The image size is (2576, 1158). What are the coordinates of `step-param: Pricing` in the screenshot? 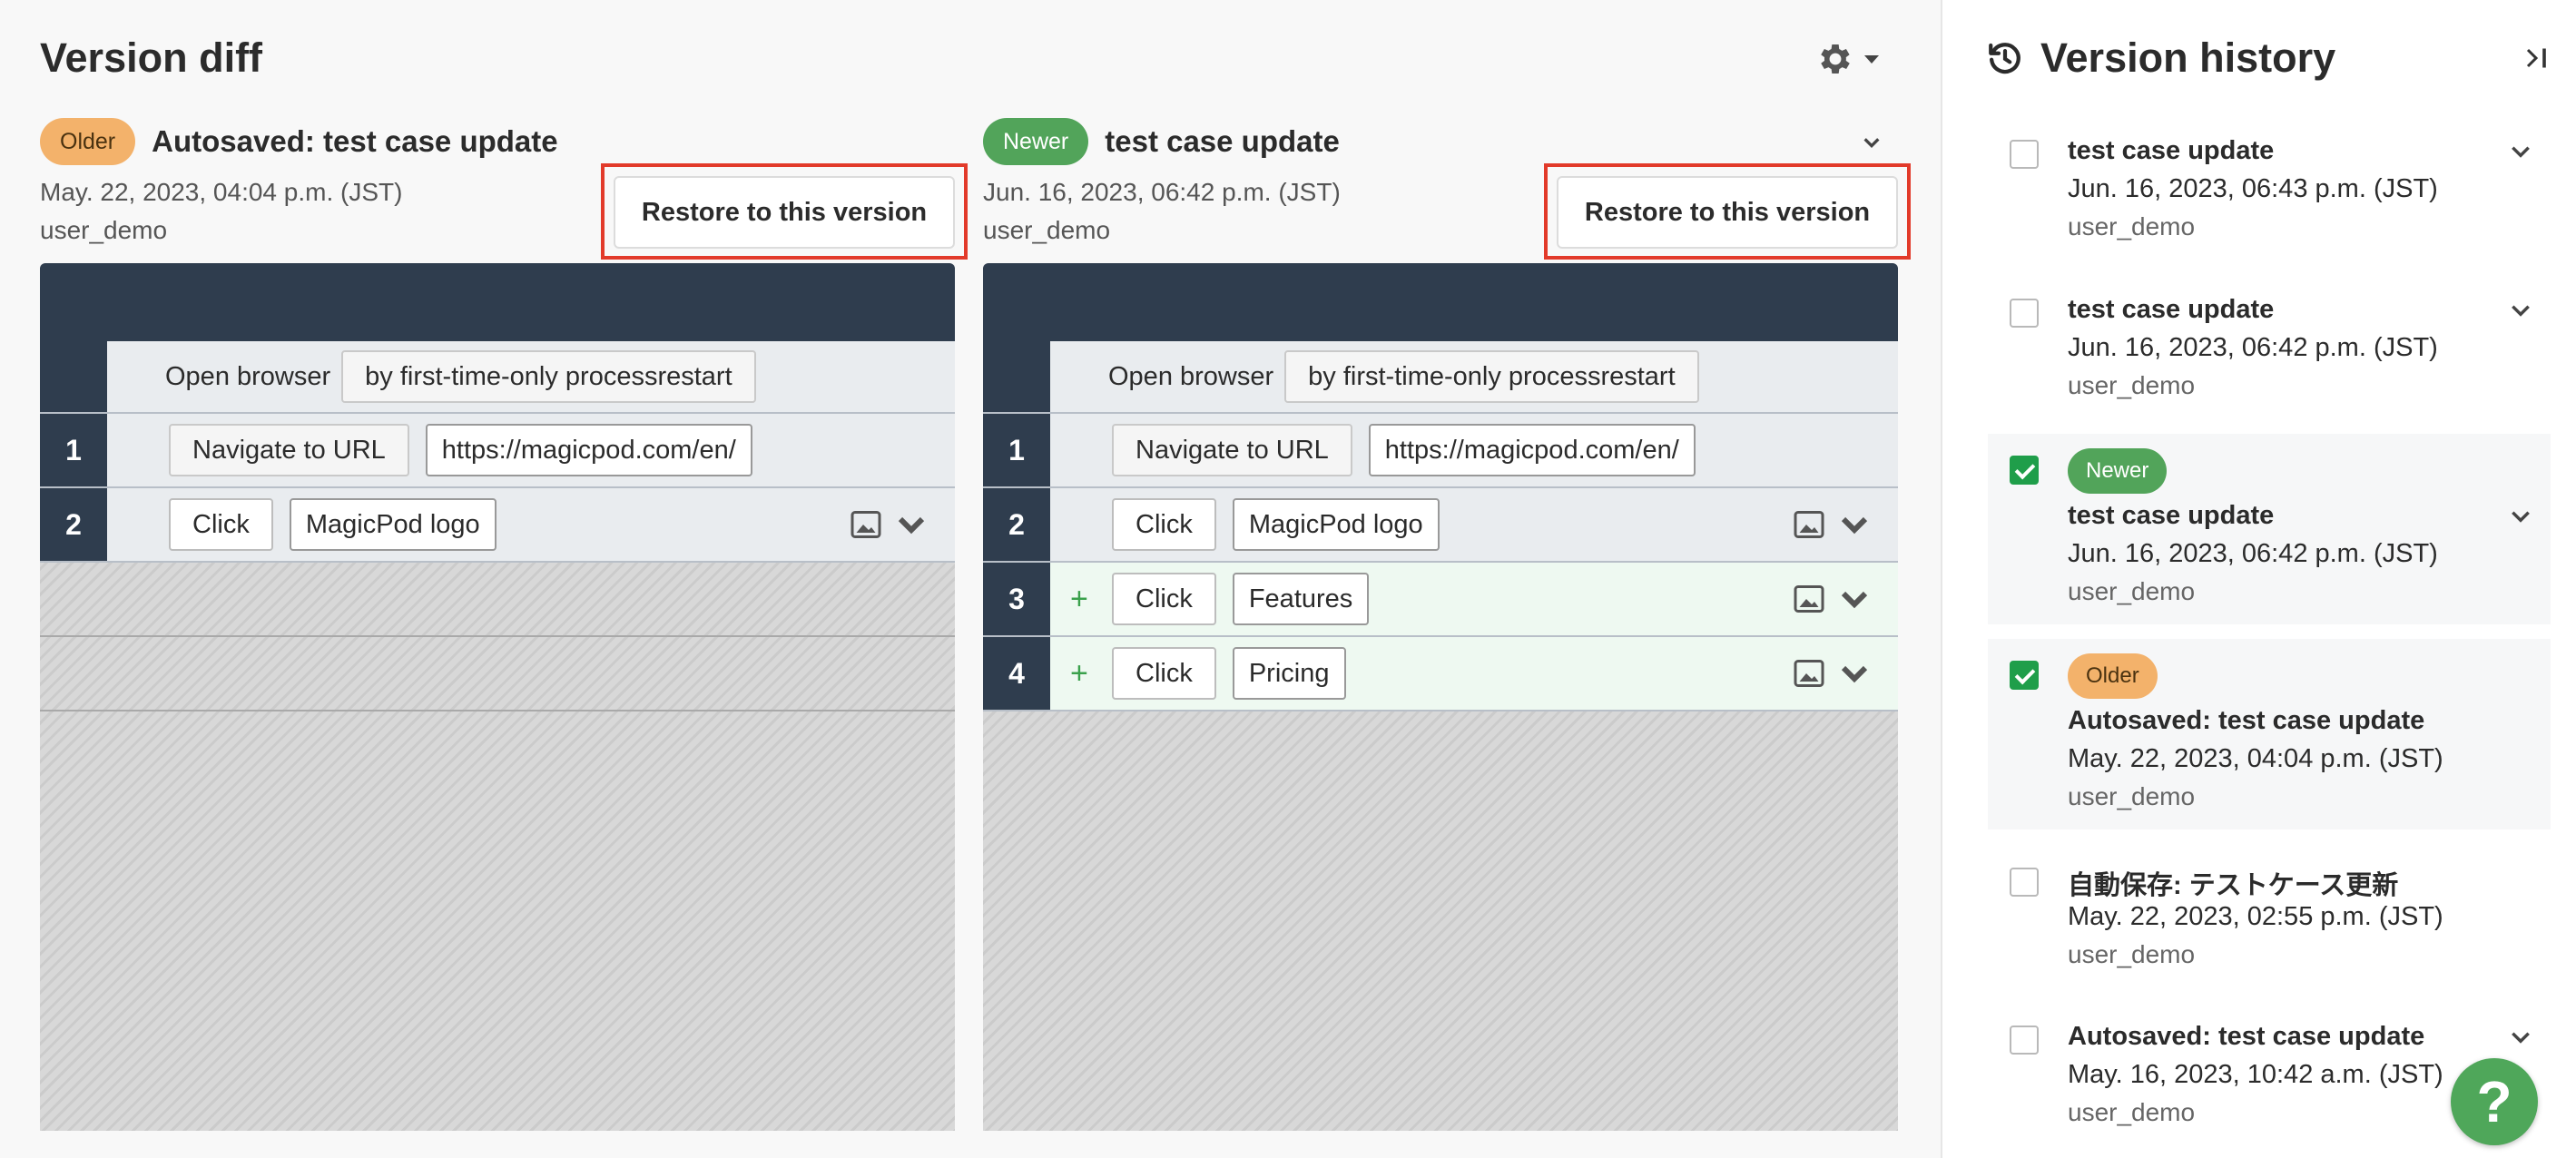 It's located at (1289, 673).